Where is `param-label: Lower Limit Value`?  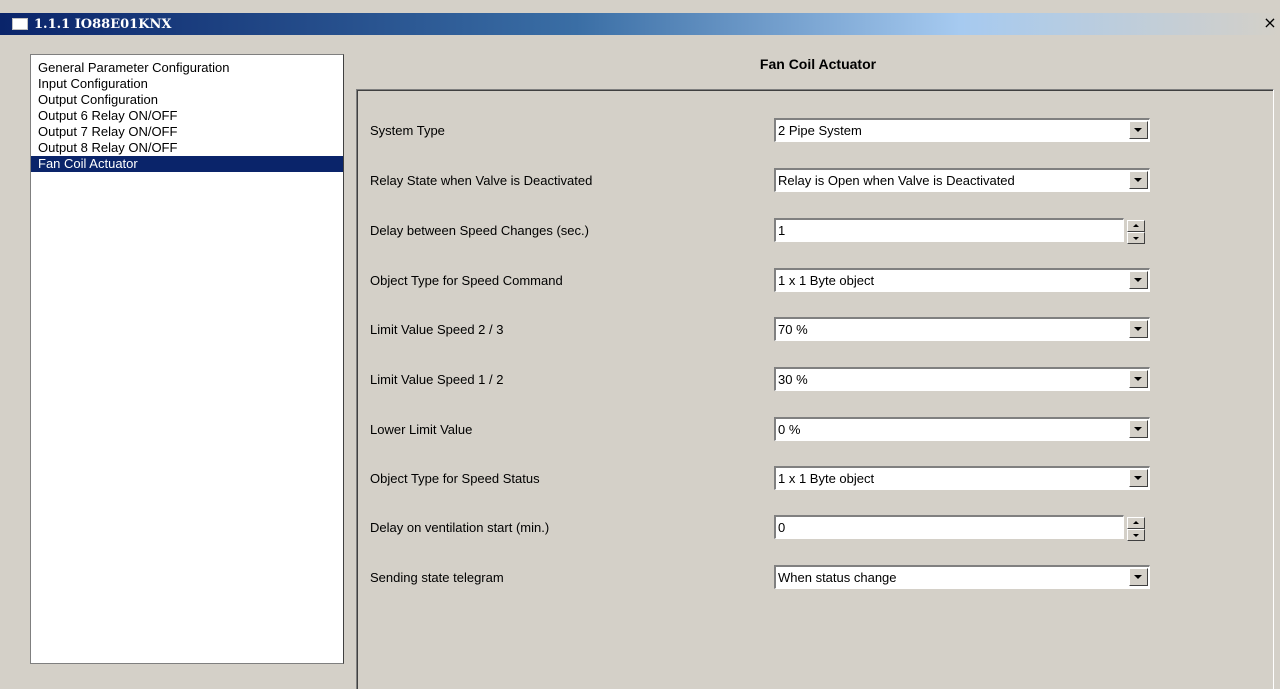 param-label: Lower Limit Value is located at coordinates (421, 429).